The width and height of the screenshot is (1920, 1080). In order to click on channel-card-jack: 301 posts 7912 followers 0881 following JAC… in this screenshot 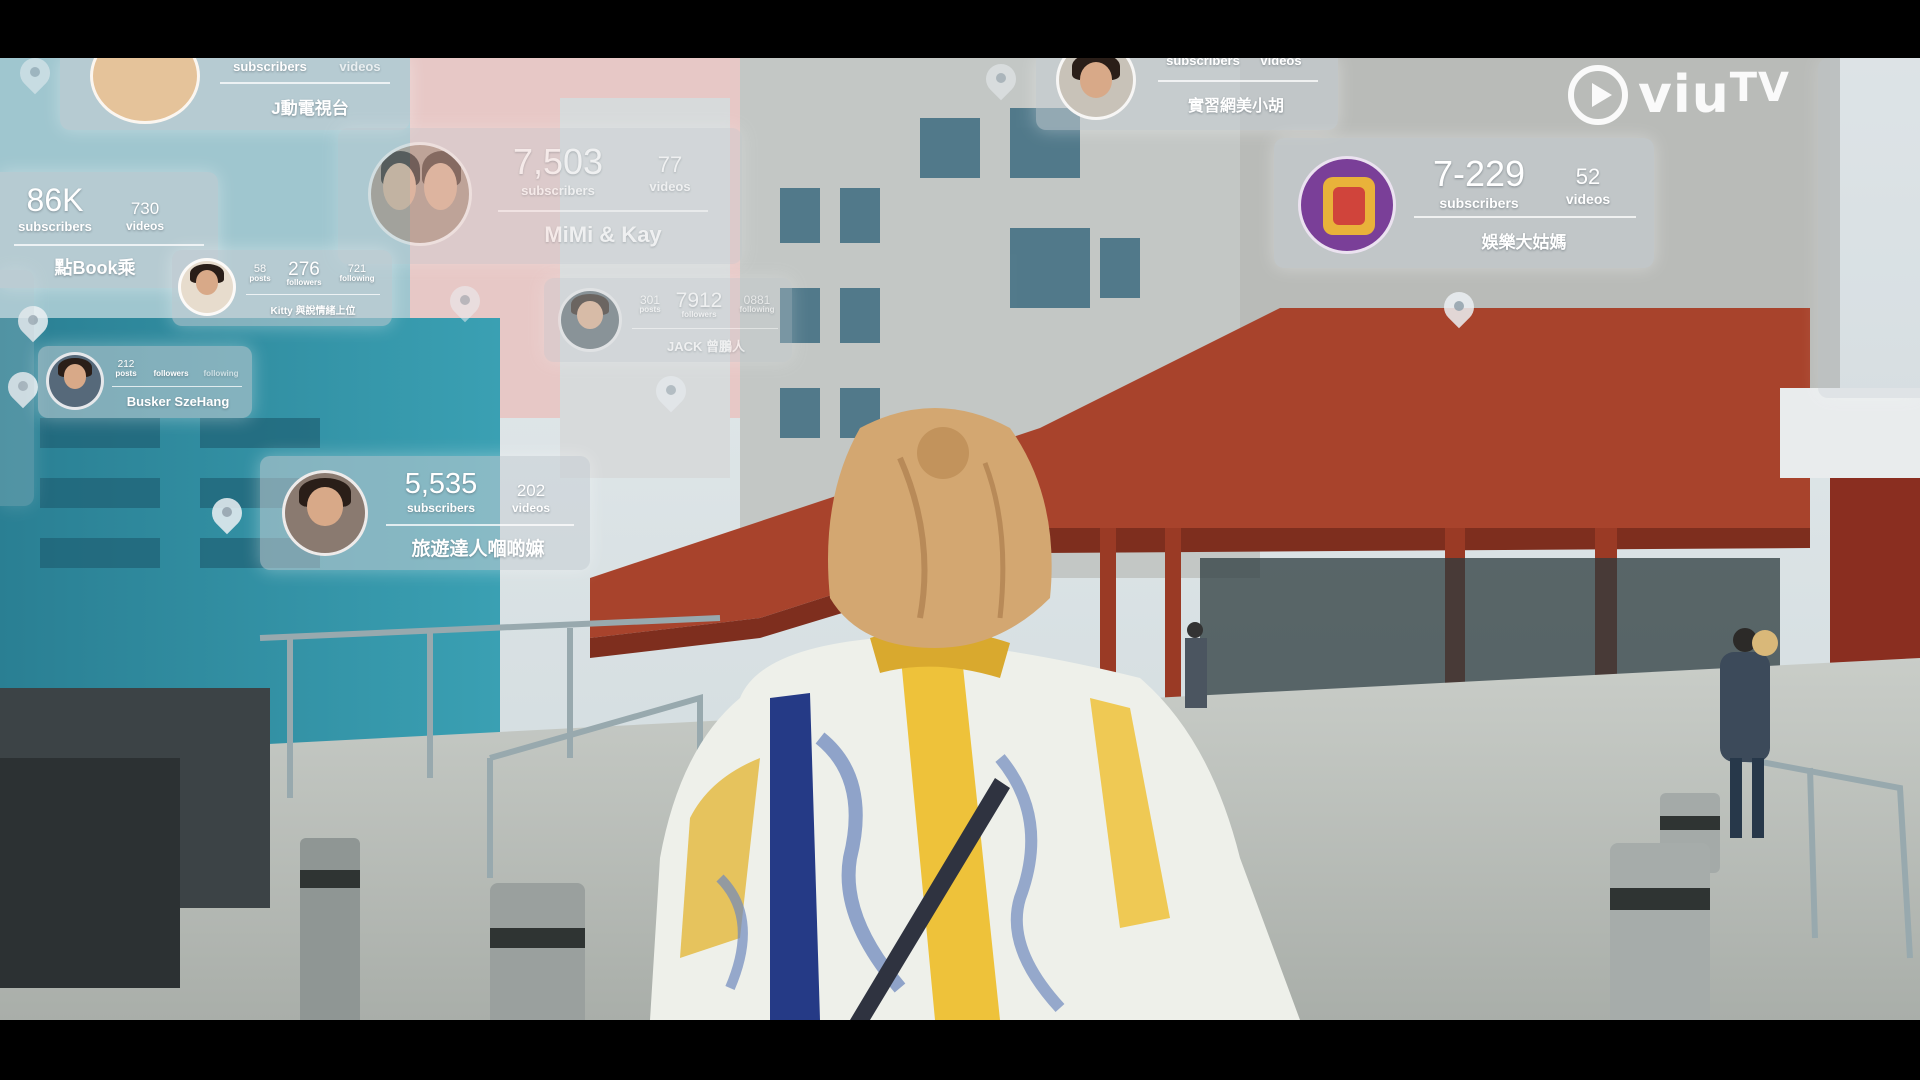, I will do `click(668, 320)`.